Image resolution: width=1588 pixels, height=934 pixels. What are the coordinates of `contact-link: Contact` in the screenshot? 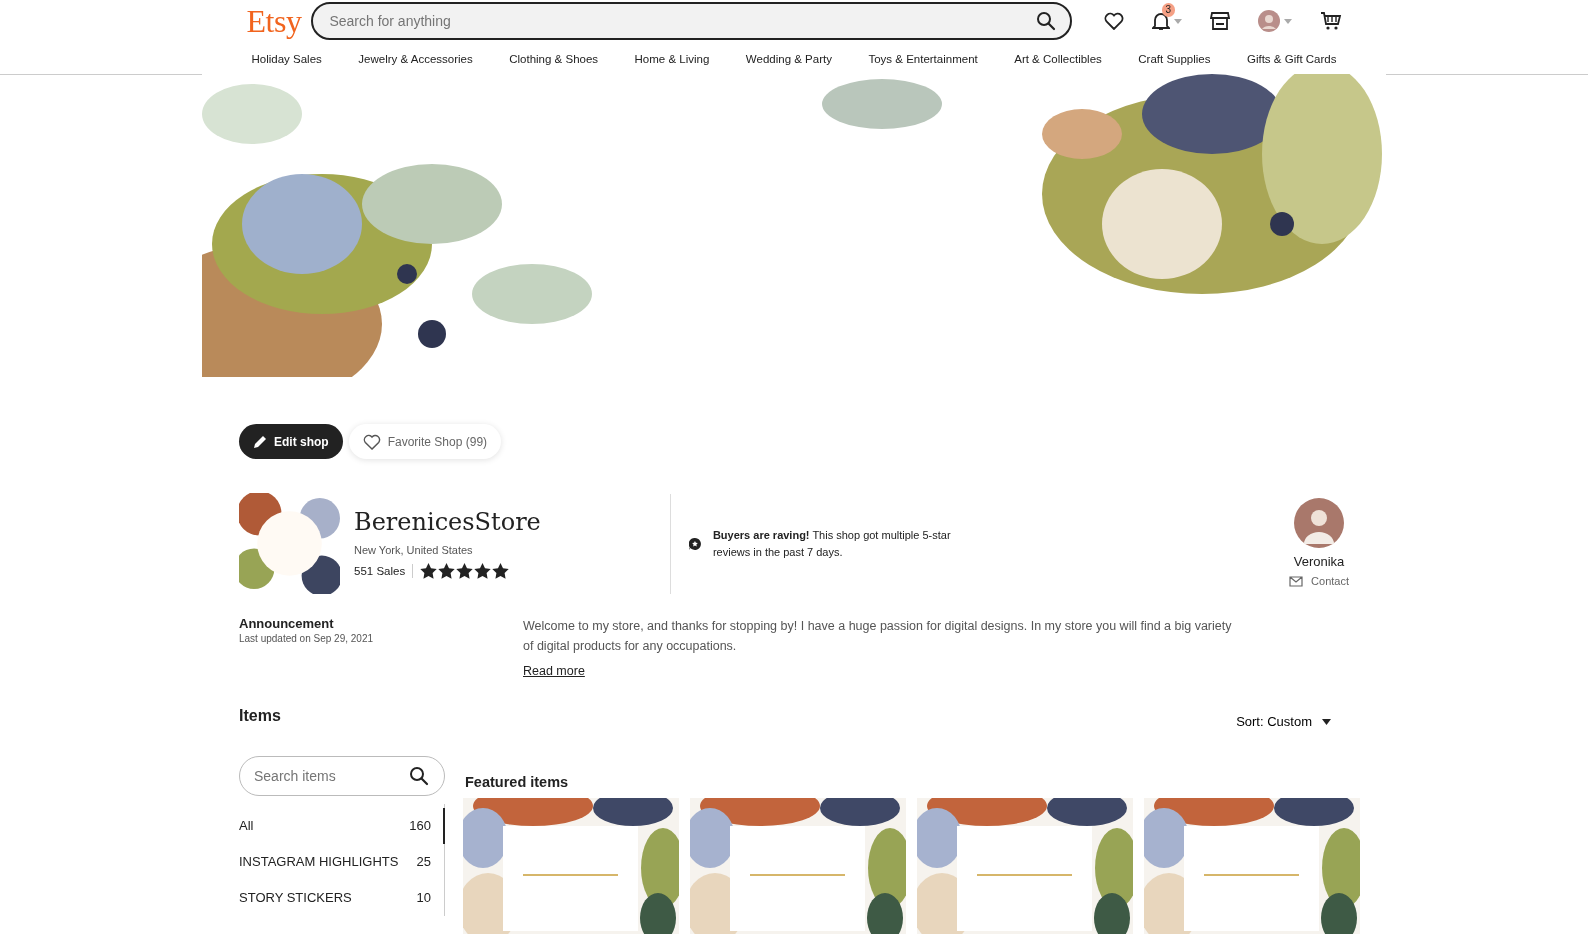 It's located at (1319, 581).